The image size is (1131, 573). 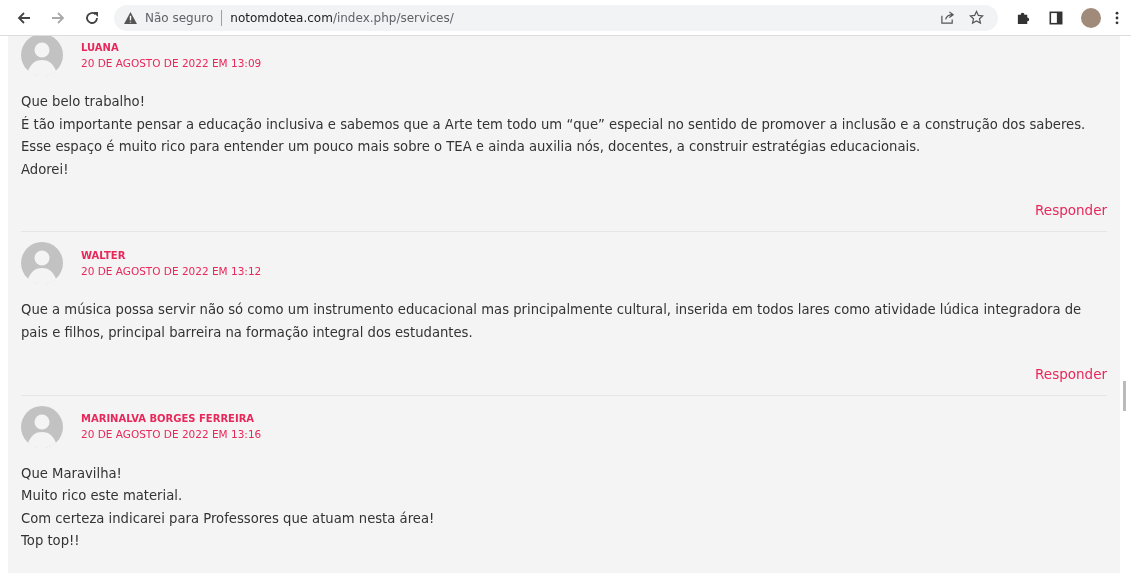 What do you see at coordinates (1117, 17) in the screenshot?
I see `menu-icon` at bounding box center [1117, 17].